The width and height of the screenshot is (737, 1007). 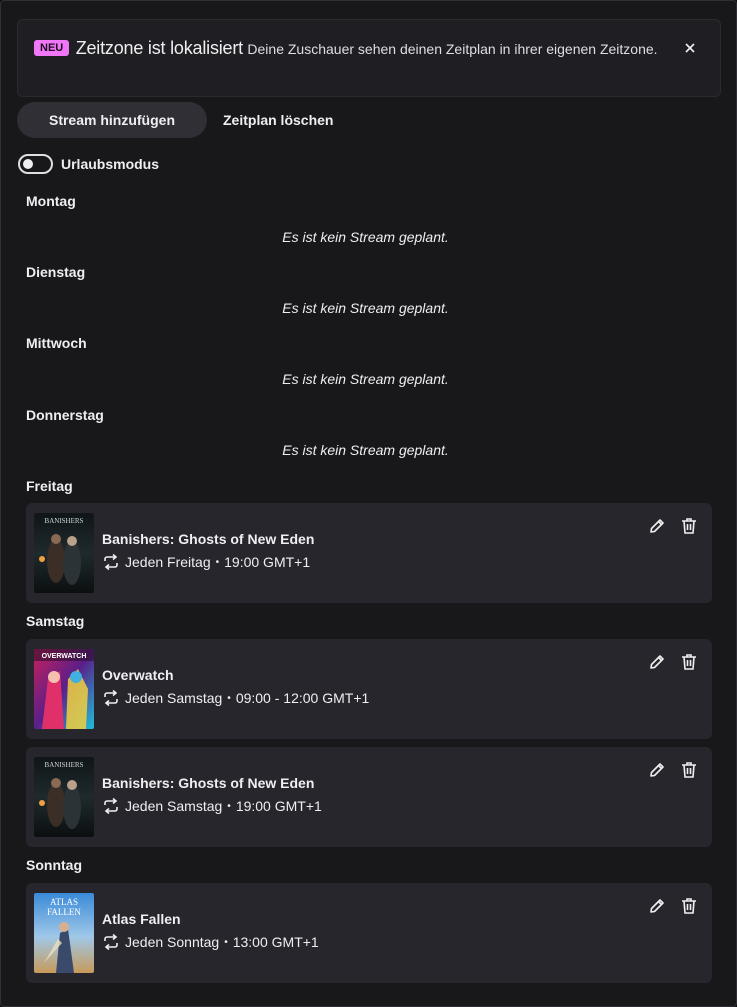 I want to click on stream-repeat: Jeden Freitag, so click(x=168, y=562).